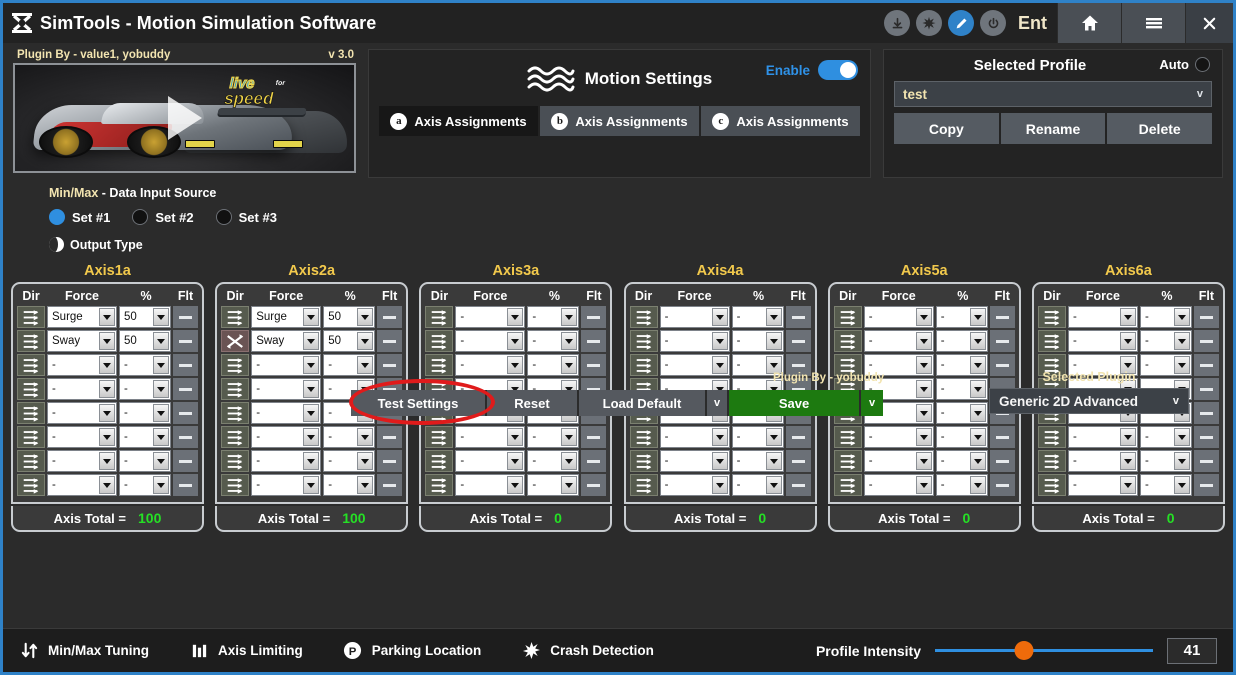  Describe the element at coordinates (993, 23) in the screenshot. I see `power-icon` at that location.